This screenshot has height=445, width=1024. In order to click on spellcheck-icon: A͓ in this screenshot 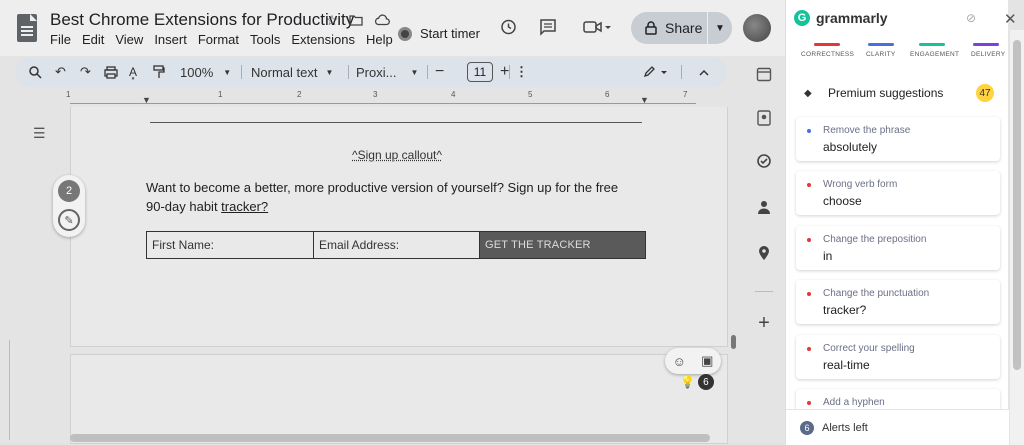, I will do `click(133, 72)`.